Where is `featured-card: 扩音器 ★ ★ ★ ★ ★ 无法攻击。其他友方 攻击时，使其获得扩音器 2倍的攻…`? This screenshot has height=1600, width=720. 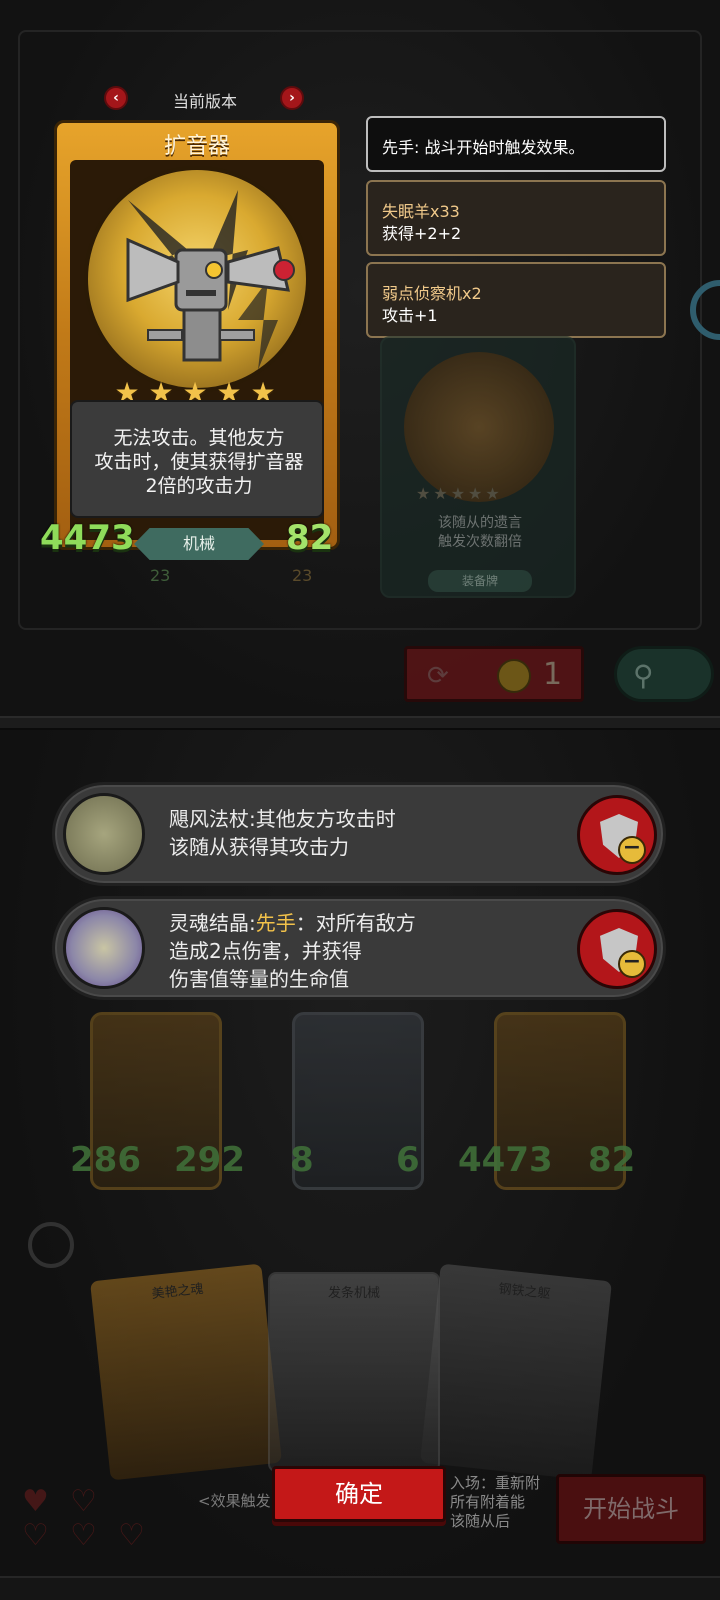
featured-card: 扩音器 ★ ★ ★ ★ ★ 无法攻击。其他友方 攻击时，使其获得扩音器 2倍的攻… is located at coordinates (190, 355).